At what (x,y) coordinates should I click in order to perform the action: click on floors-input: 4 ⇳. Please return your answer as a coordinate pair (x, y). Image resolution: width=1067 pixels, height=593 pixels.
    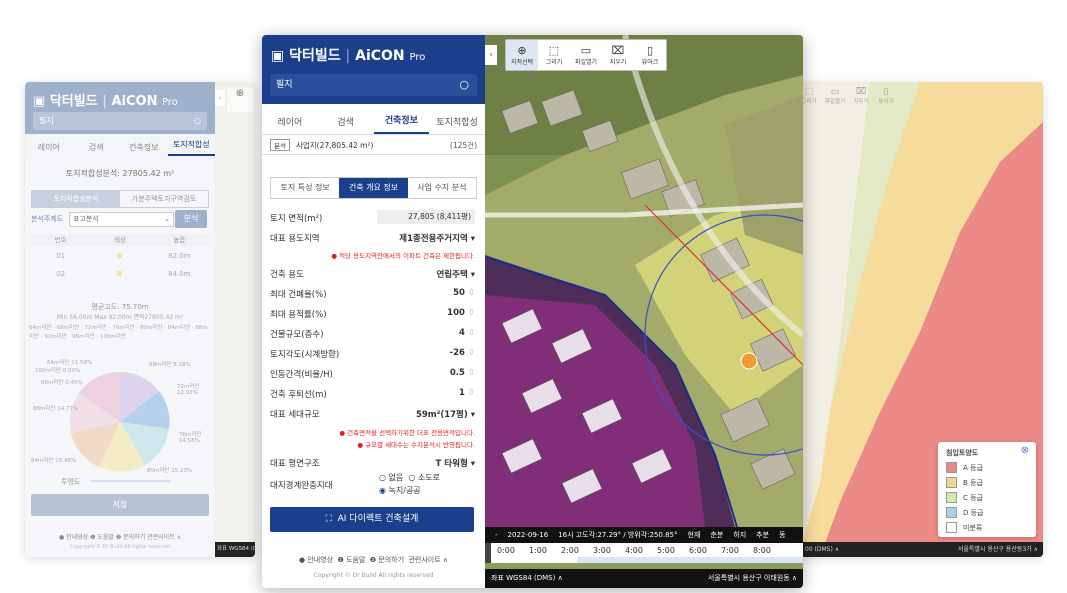
    Looking at the image, I should click on (467, 334).